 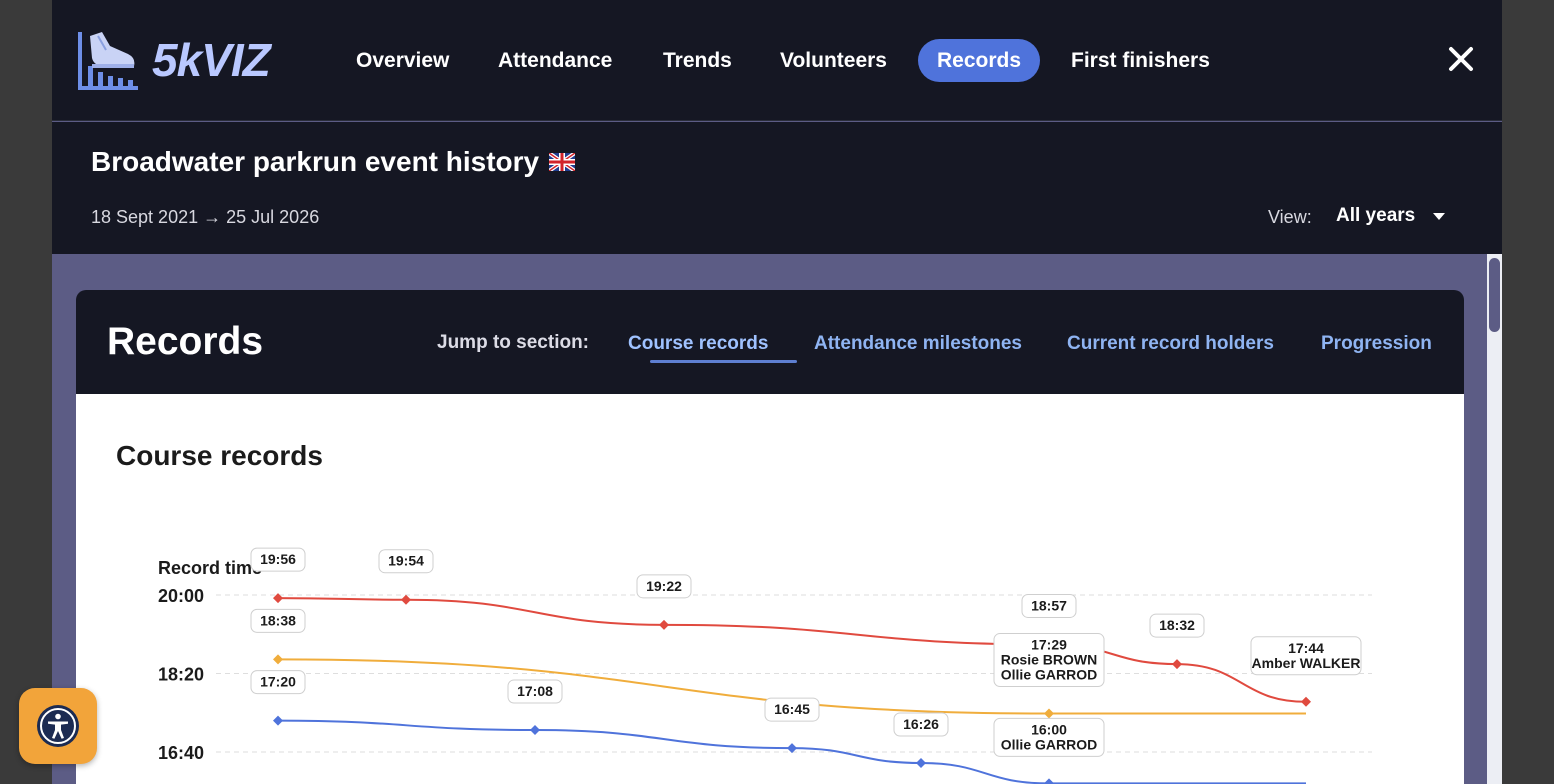 I want to click on running-shoe-bar-chart-icon, so click(x=108, y=61).